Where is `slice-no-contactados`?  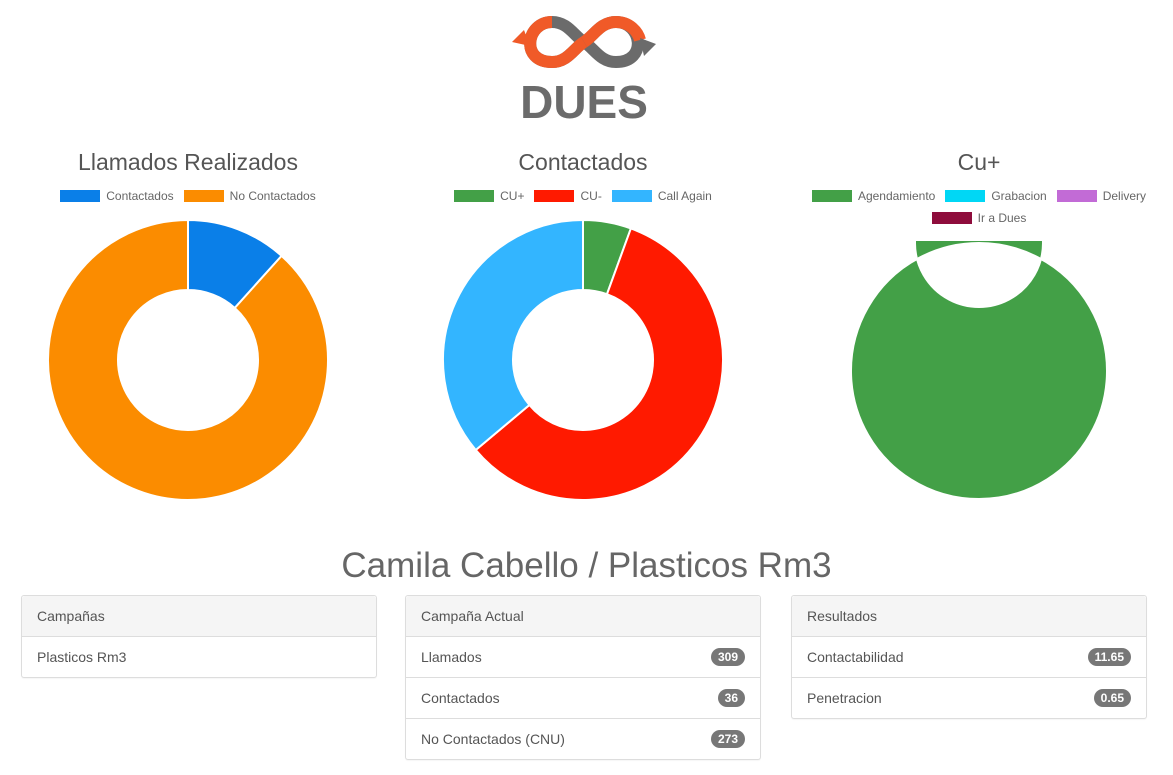
slice-no-contactados is located at coordinates (188, 359).